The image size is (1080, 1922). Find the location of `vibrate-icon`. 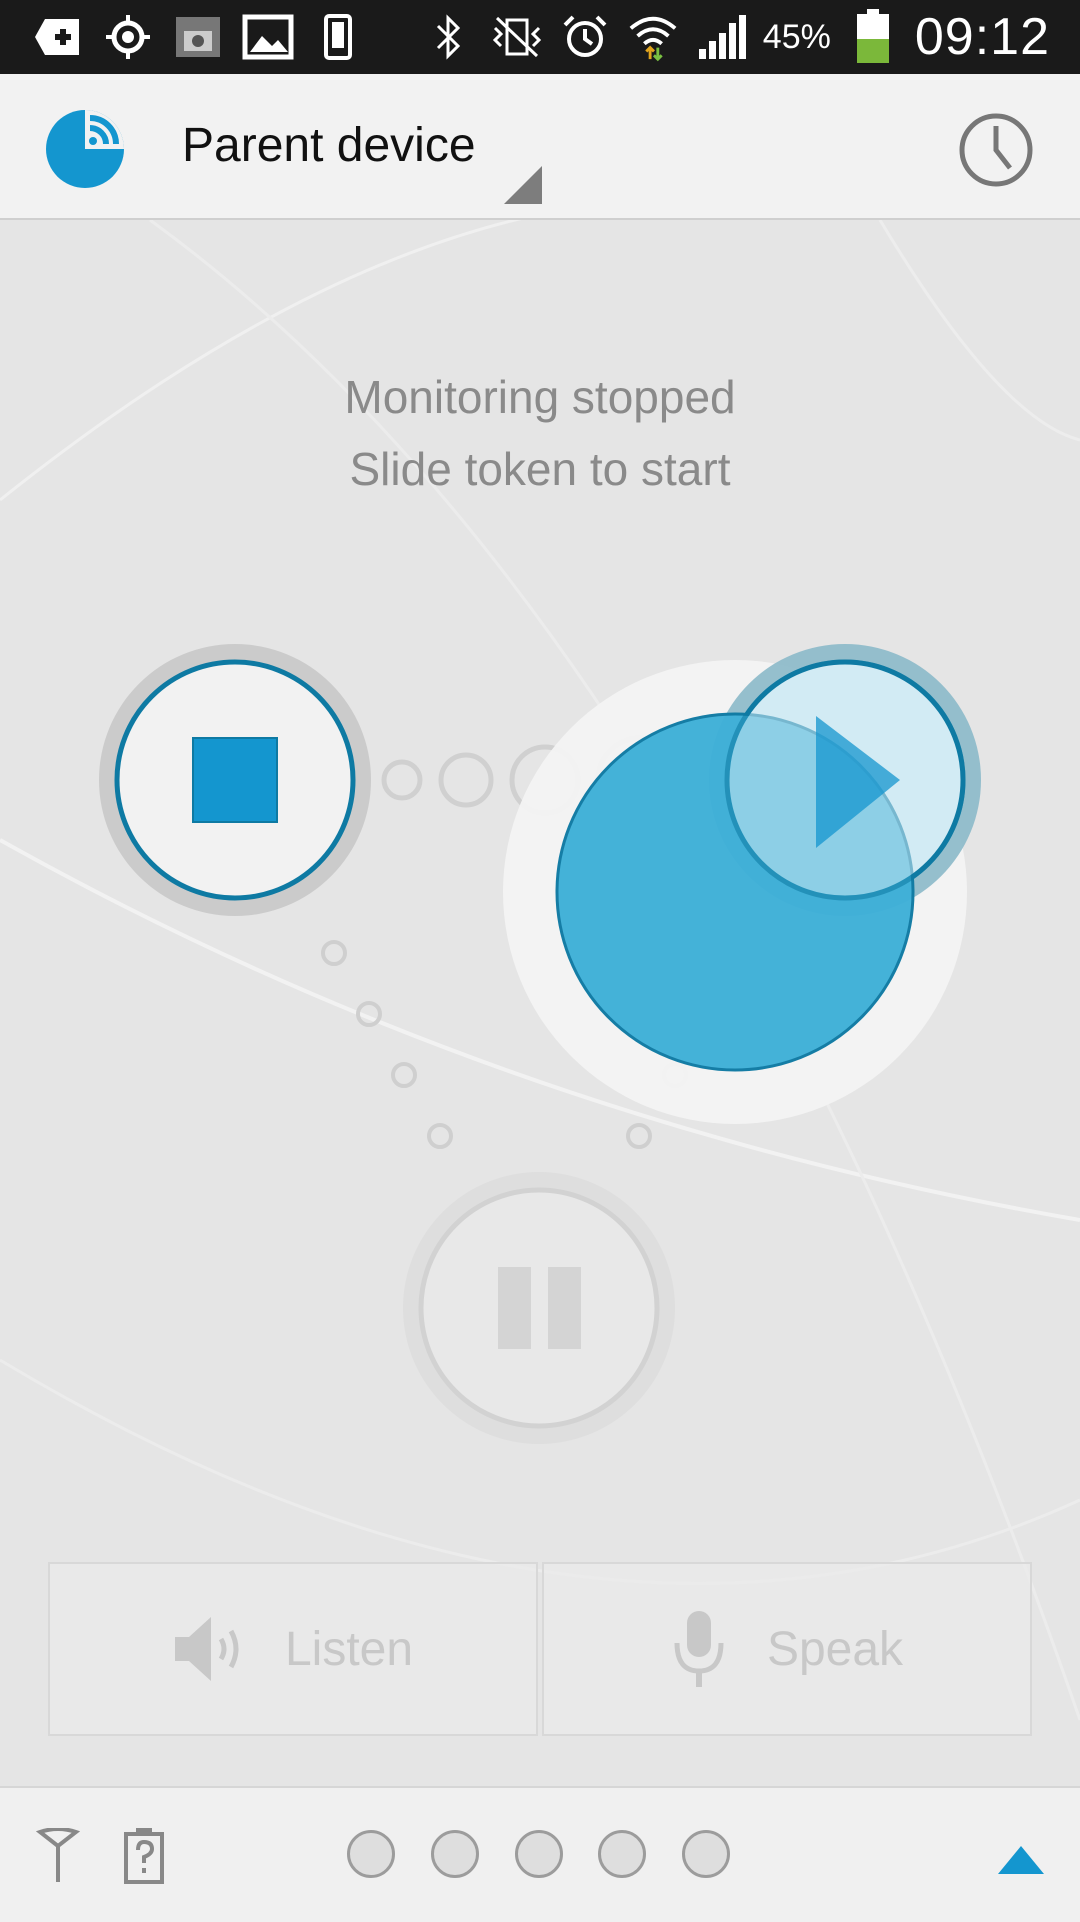

vibrate-icon is located at coordinates (517, 37).